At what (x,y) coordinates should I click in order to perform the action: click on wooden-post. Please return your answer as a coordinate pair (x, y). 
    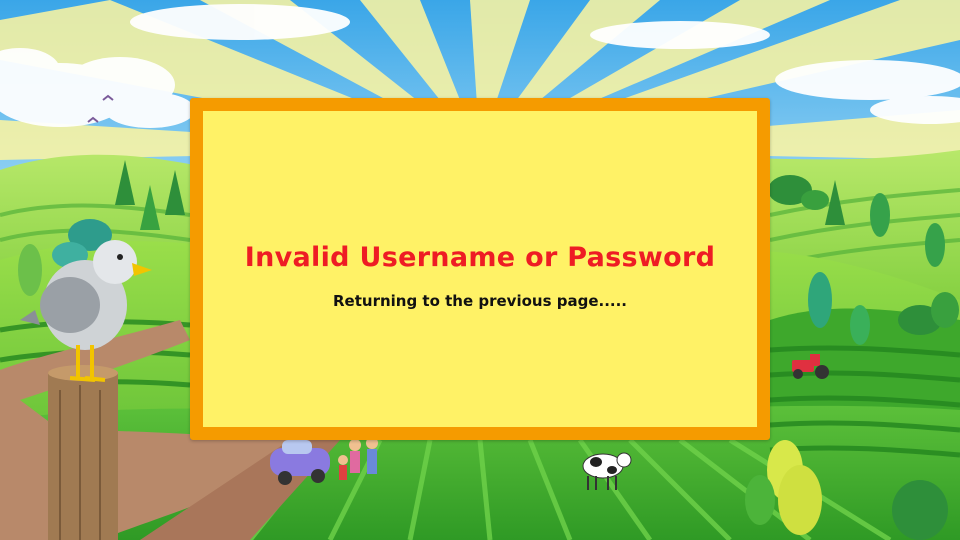
    Looking at the image, I should click on (83, 452).